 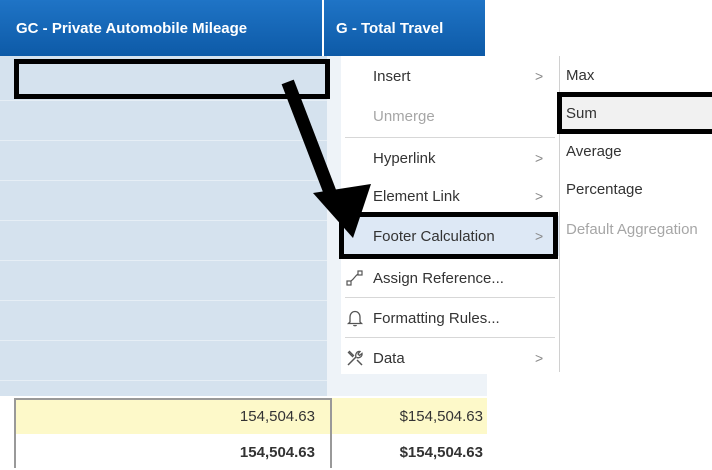 What do you see at coordinates (326, 158) in the screenshot?
I see `annotation-arrow` at bounding box center [326, 158].